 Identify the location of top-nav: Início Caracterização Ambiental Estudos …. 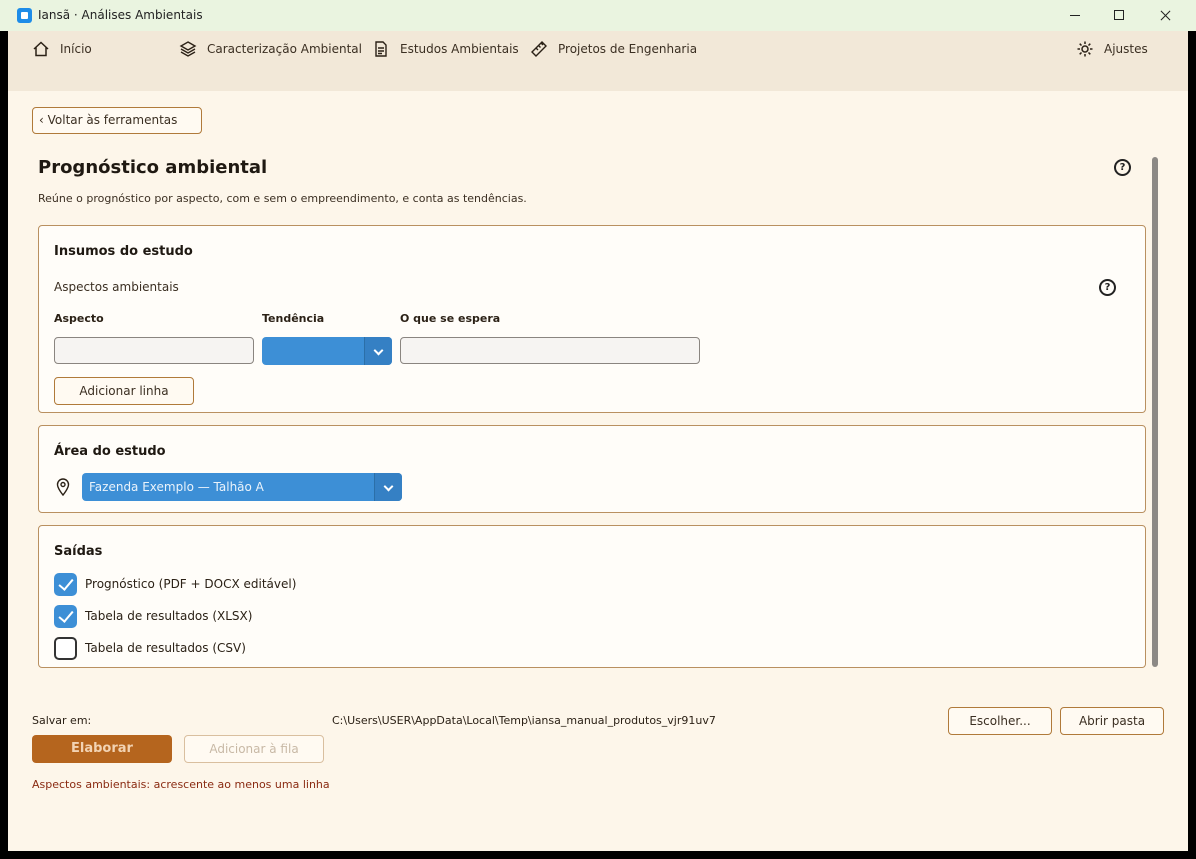
(598, 61).